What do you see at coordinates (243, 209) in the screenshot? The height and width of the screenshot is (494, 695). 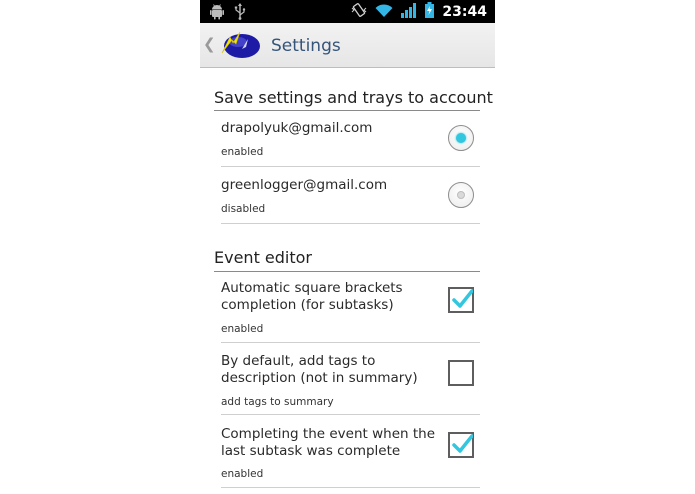 I see `preference-summary: disabled` at bounding box center [243, 209].